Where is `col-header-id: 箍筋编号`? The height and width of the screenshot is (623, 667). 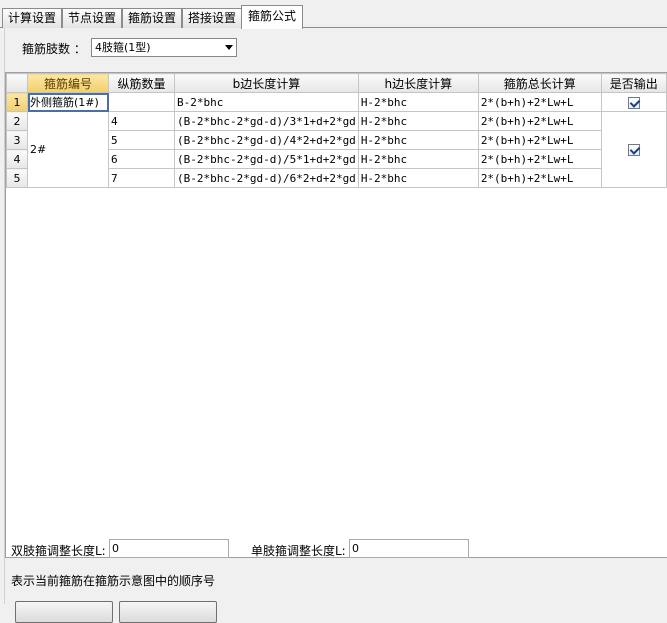 col-header-id: 箍筋编号 is located at coordinates (68, 83).